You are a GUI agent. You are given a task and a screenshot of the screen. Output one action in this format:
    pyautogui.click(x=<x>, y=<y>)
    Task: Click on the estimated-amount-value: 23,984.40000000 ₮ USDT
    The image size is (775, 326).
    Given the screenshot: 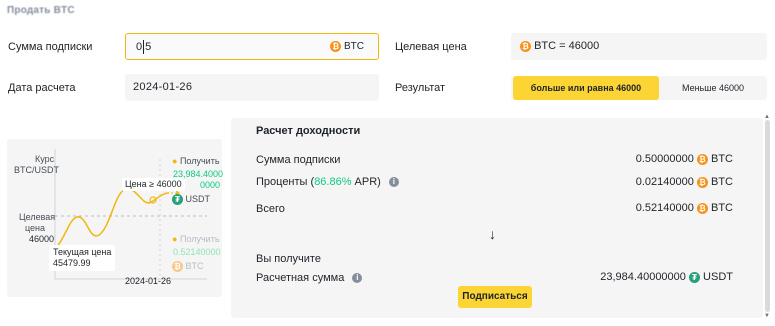 What is the action you would take?
    pyautogui.click(x=666, y=277)
    